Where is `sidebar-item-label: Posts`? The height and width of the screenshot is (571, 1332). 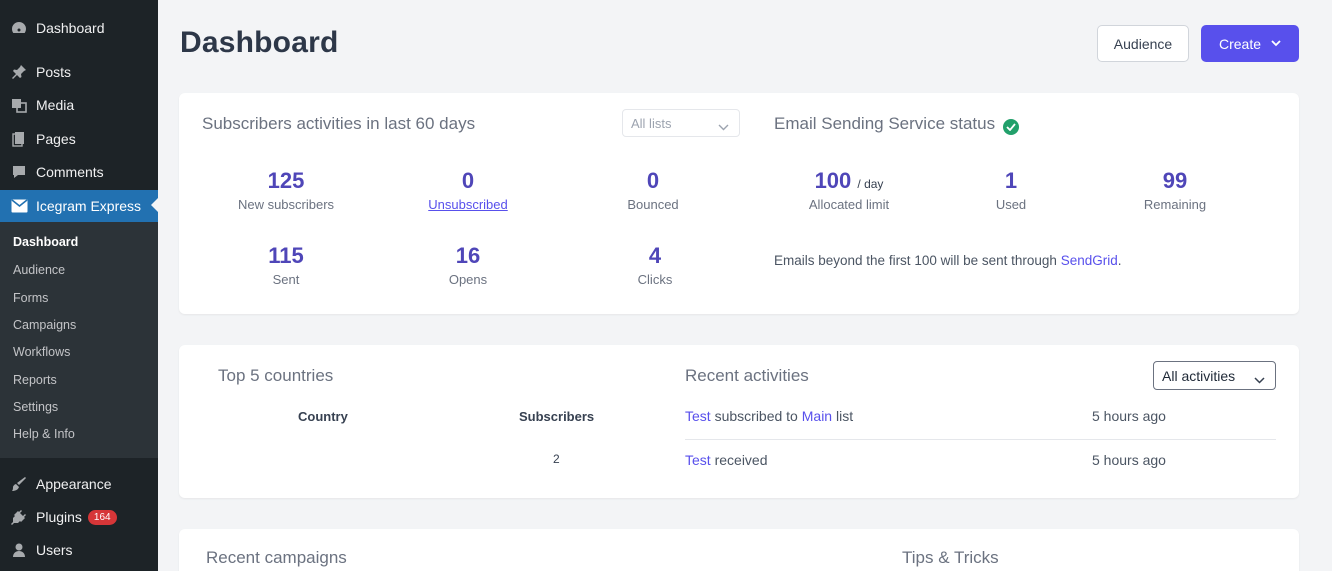 sidebar-item-label: Posts is located at coordinates (54, 72).